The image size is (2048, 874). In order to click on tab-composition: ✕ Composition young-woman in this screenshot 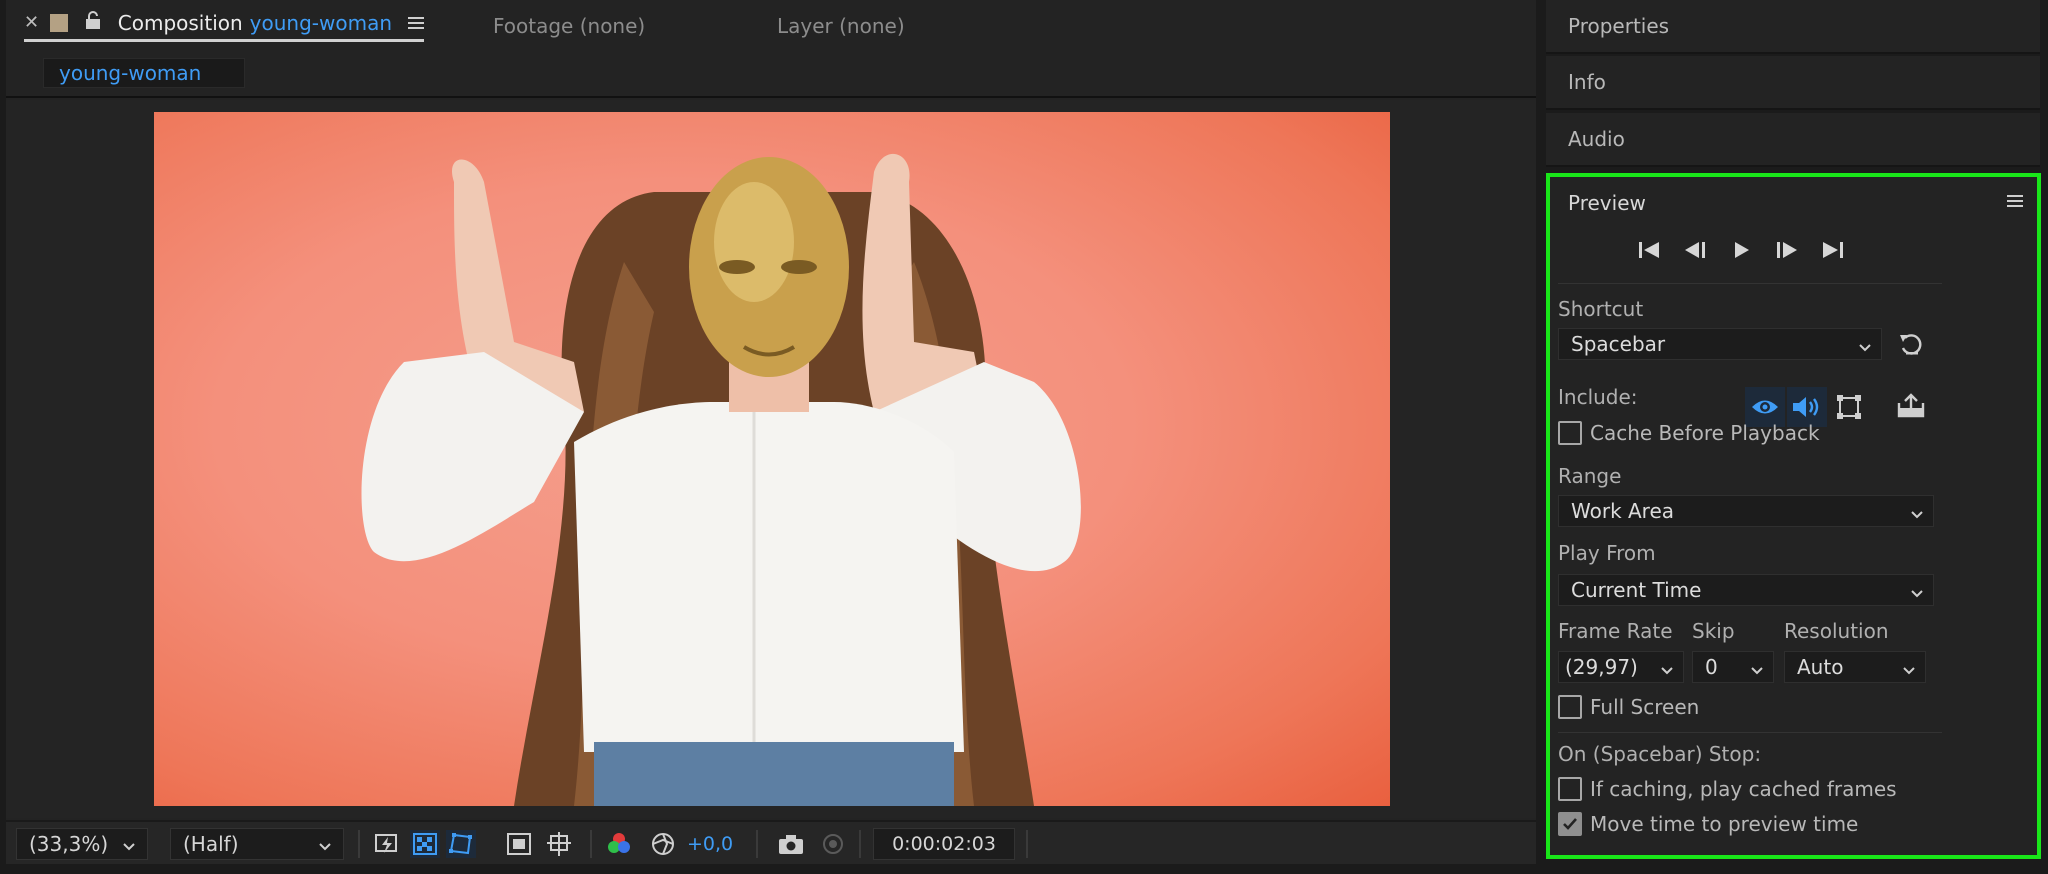, I will do `click(224, 26)`.